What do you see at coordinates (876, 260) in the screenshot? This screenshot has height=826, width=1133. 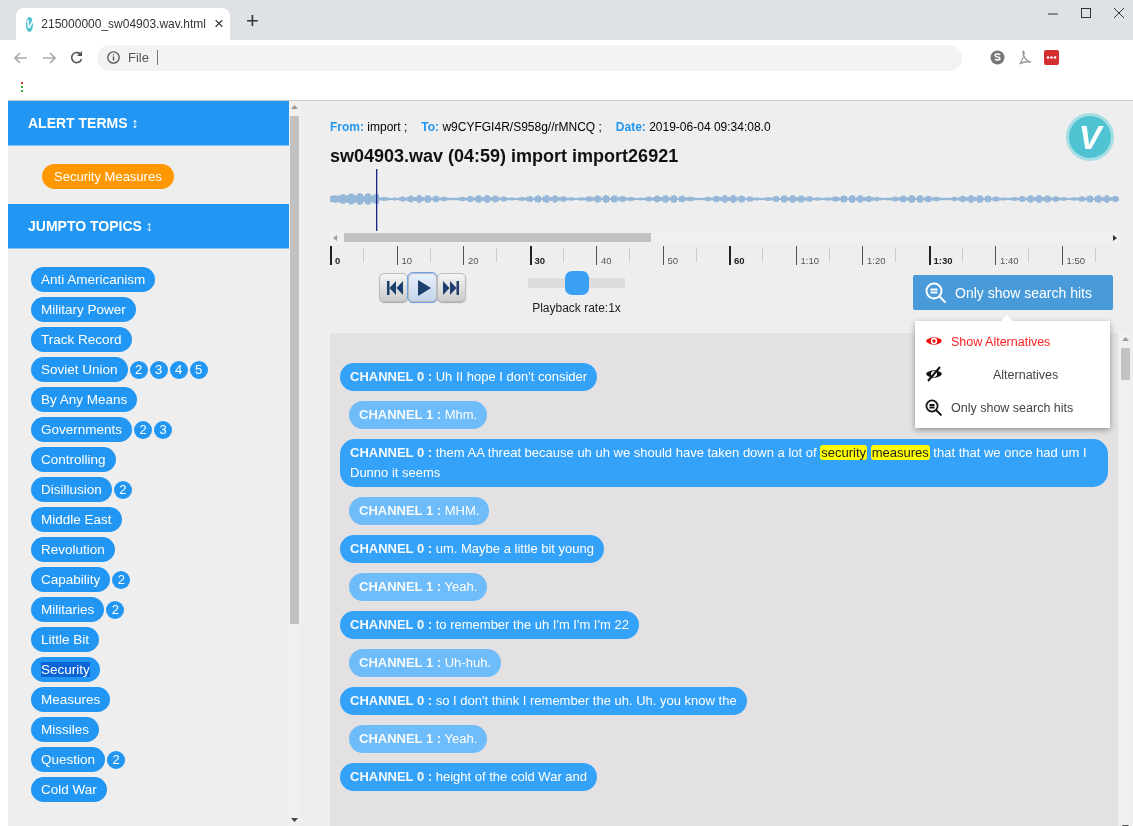 I see `tick-label: 1:20` at bounding box center [876, 260].